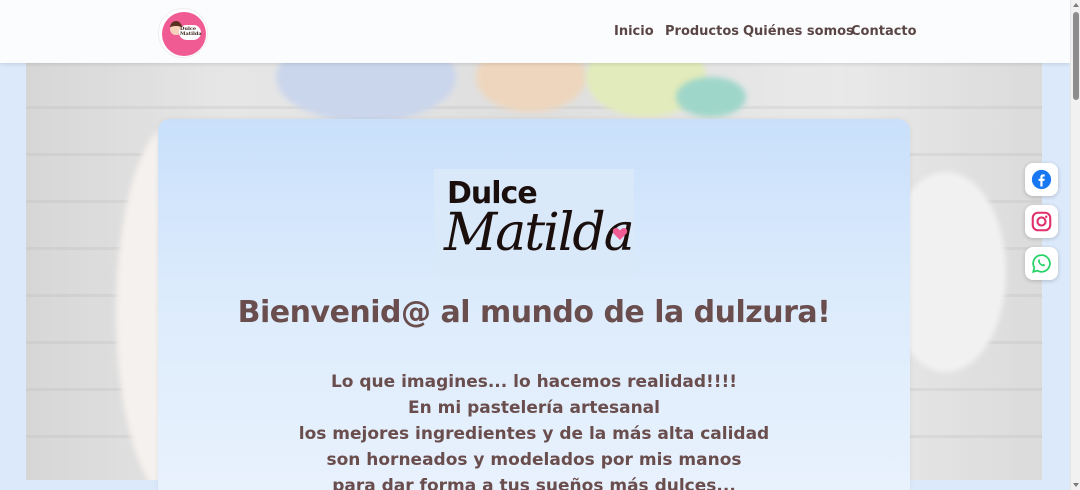 The height and width of the screenshot is (490, 1080). What do you see at coordinates (884, 31) in the screenshot?
I see `nav-contacto: Contacto` at bounding box center [884, 31].